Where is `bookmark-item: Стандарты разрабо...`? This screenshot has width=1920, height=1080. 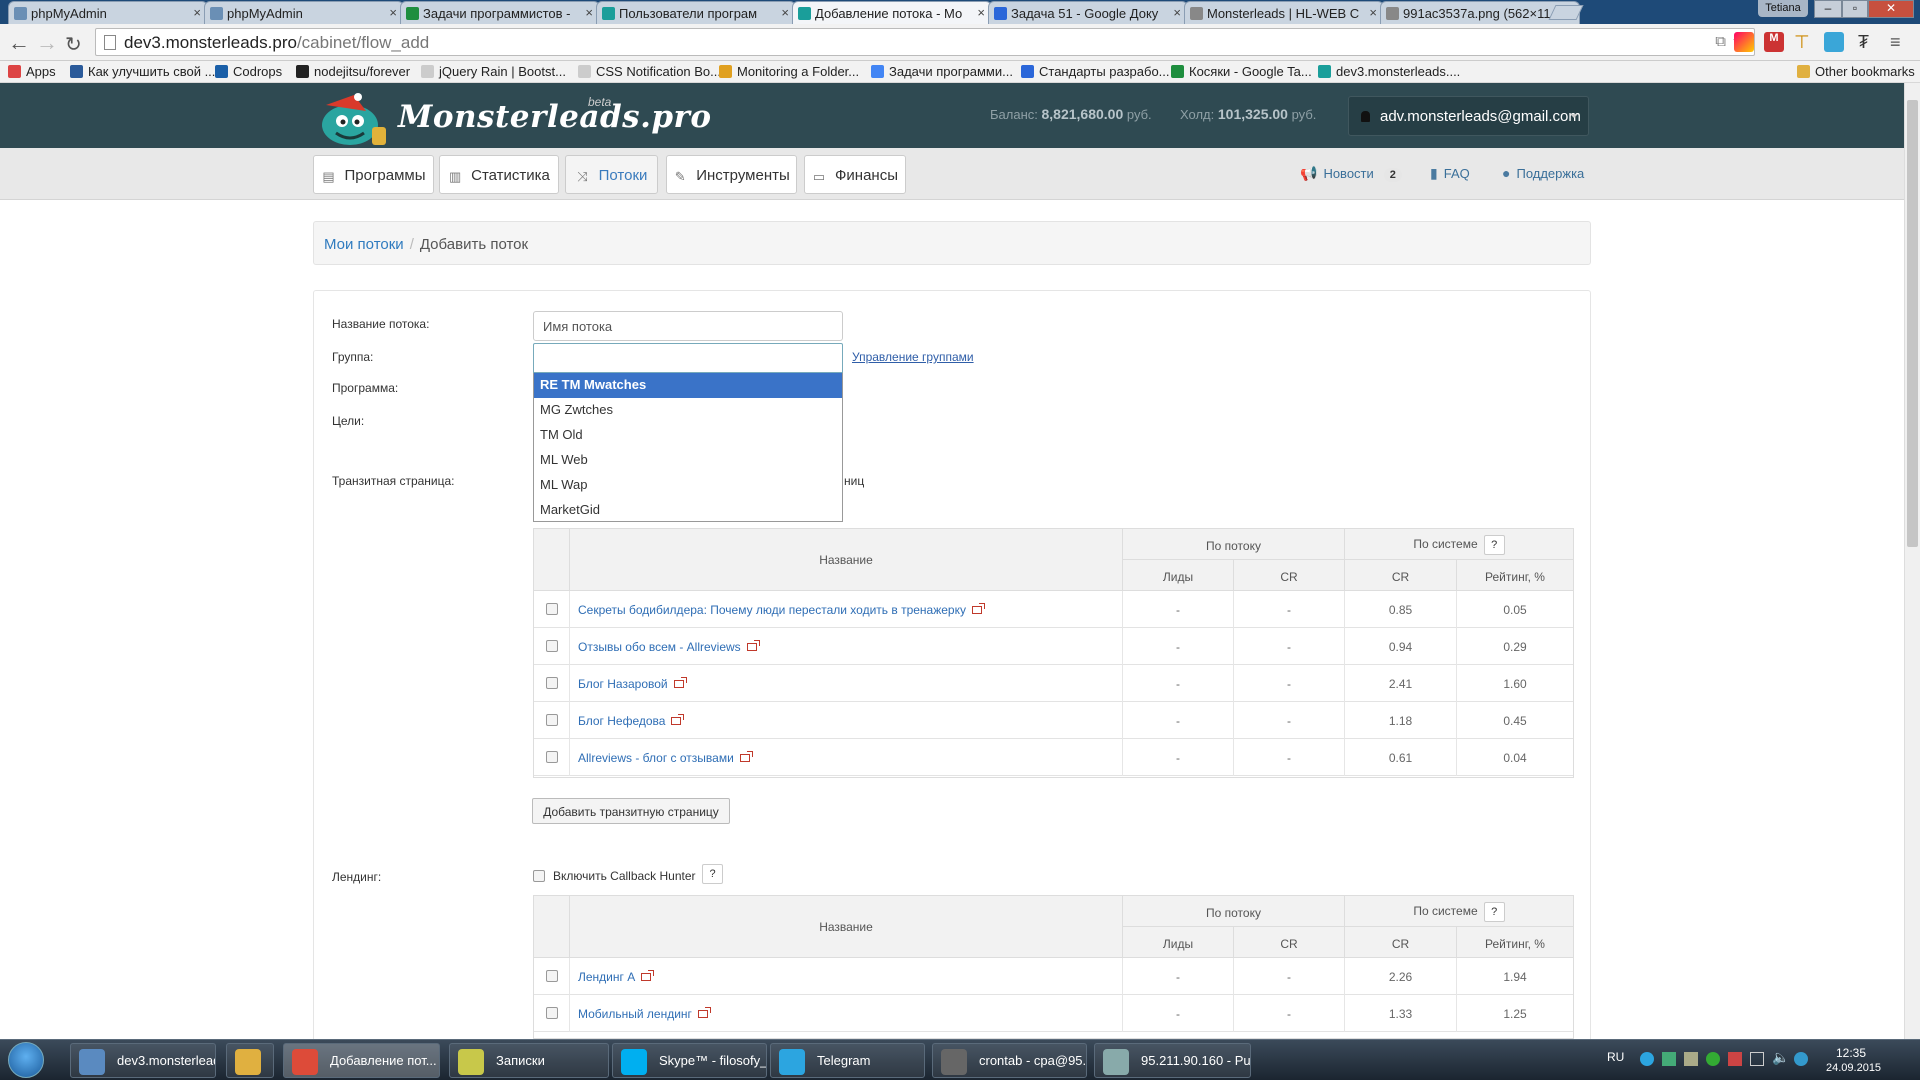 bookmark-item: Стандарты разрабо... is located at coordinates (1095, 71).